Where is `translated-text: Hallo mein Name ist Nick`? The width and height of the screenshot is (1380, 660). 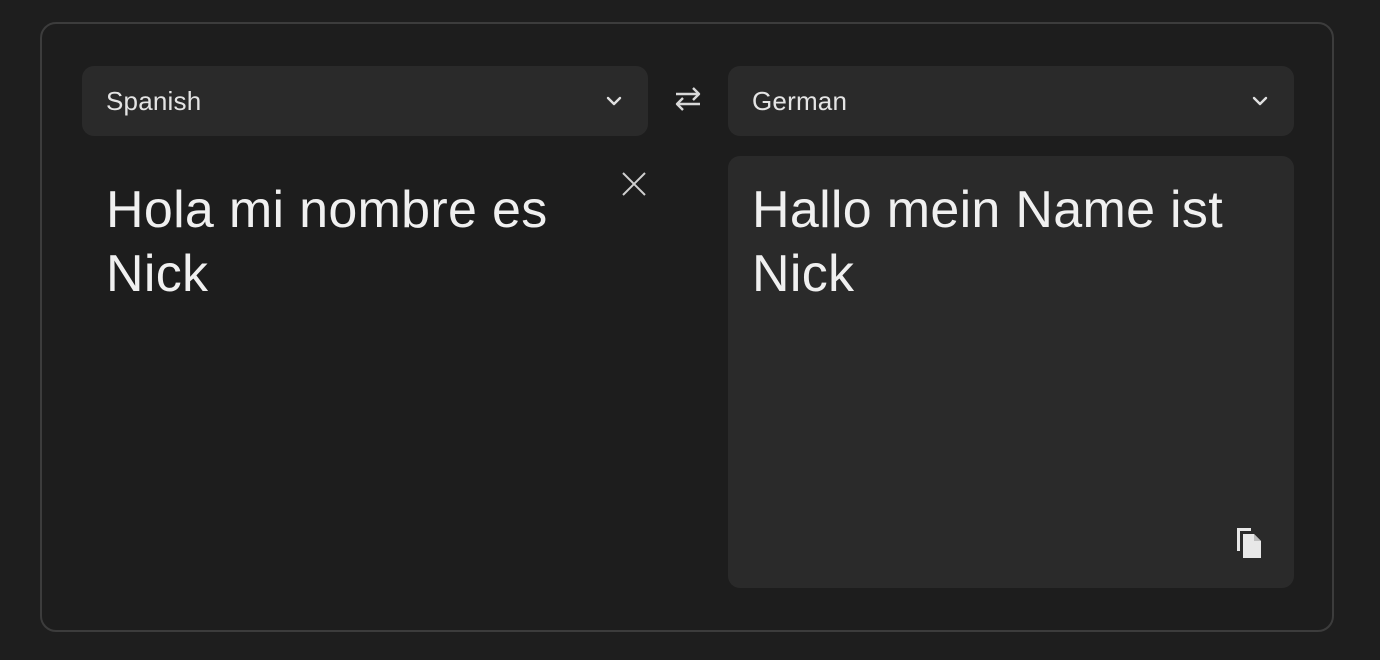
translated-text: Hallo mein Name ist Nick is located at coordinates (987, 242).